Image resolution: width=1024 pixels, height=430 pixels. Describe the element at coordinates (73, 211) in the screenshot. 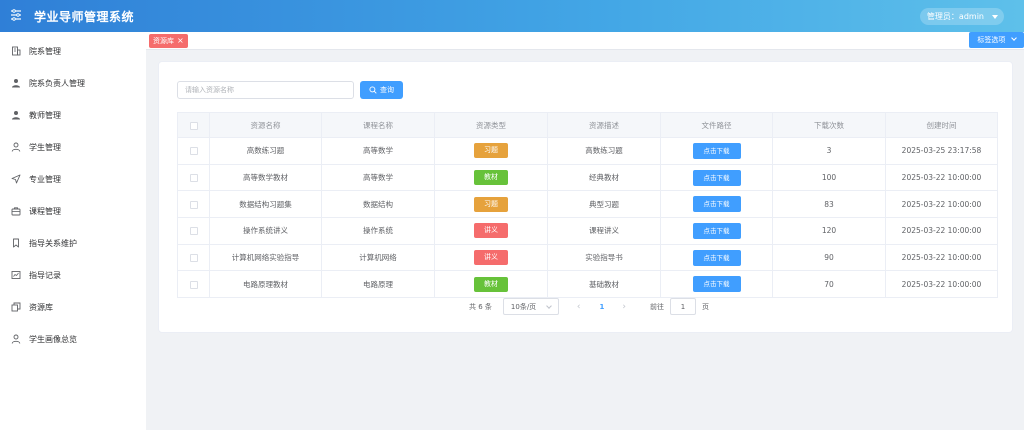

I see `sidebar-item: 课程管理` at that location.